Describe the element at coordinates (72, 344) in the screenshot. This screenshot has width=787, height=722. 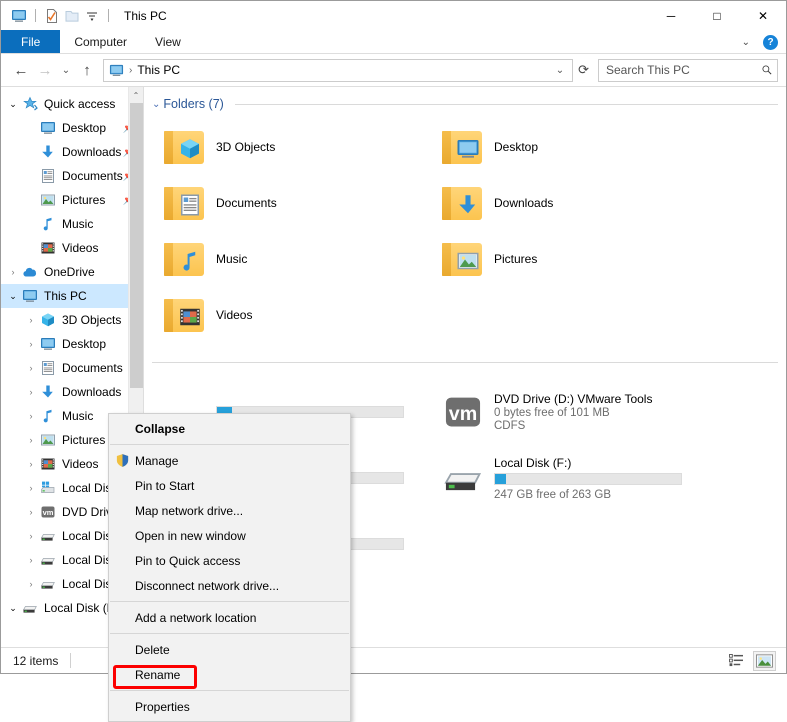
I see `tree-item-desktop: › Desktop` at that location.